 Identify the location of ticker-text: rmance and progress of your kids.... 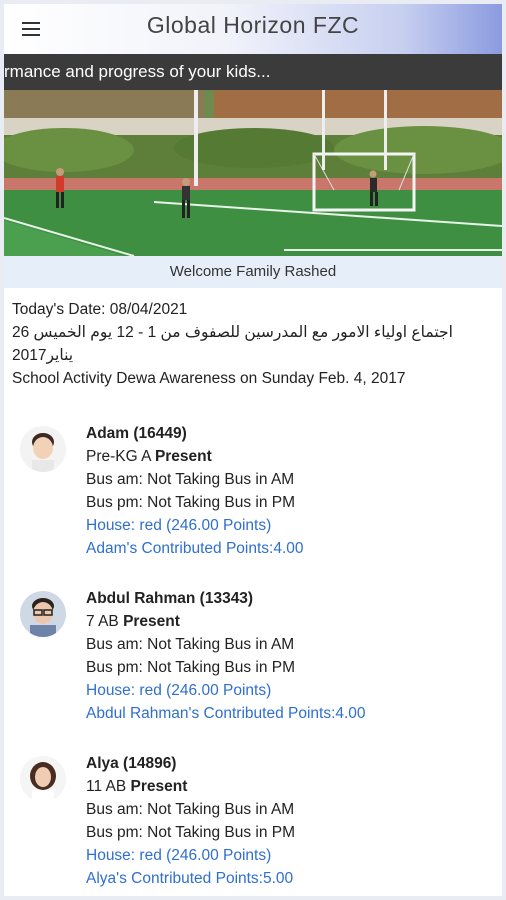
(137, 71).